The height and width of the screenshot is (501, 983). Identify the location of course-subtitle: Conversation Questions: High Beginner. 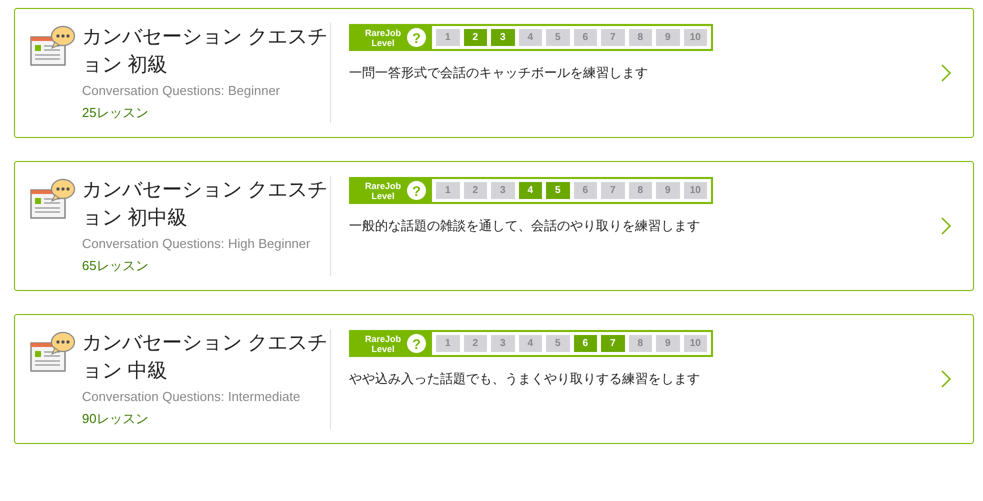
(197, 244).